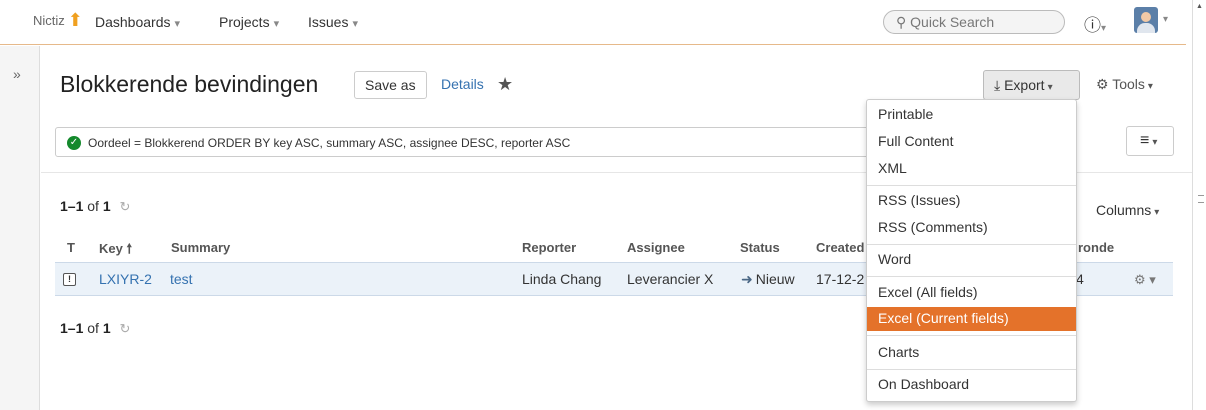 The image size is (1206, 410). What do you see at coordinates (1146, 17) in the screenshot?
I see `avatar-head-shape` at bounding box center [1146, 17].